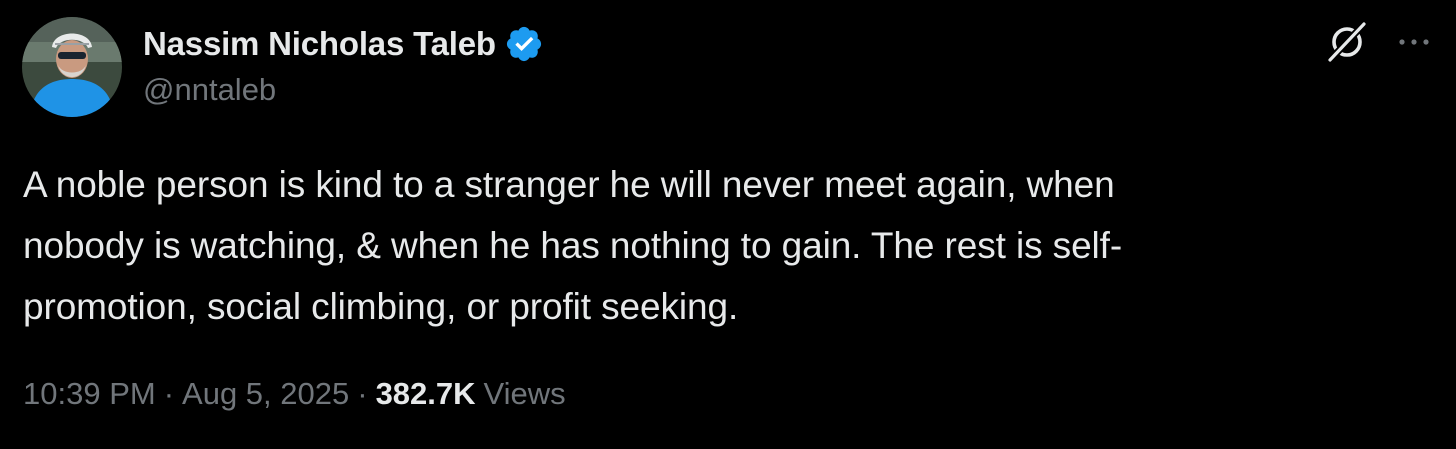 The width and height of the screenshot is (1456, 449). What do you see at coordinates (523, 44) in the screenshot?
I see `verified-badge-icon` at bounding box center [523, 44].